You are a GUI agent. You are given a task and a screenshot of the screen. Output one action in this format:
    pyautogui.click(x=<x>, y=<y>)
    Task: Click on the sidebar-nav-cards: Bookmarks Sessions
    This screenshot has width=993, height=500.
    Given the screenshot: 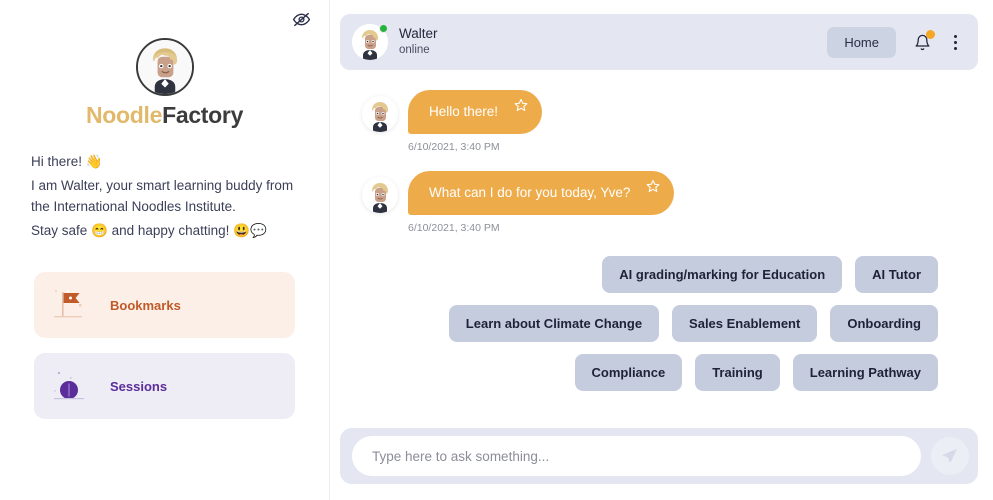 What is the action you would take?
    pyautogui.click(x=164, y=331)
    